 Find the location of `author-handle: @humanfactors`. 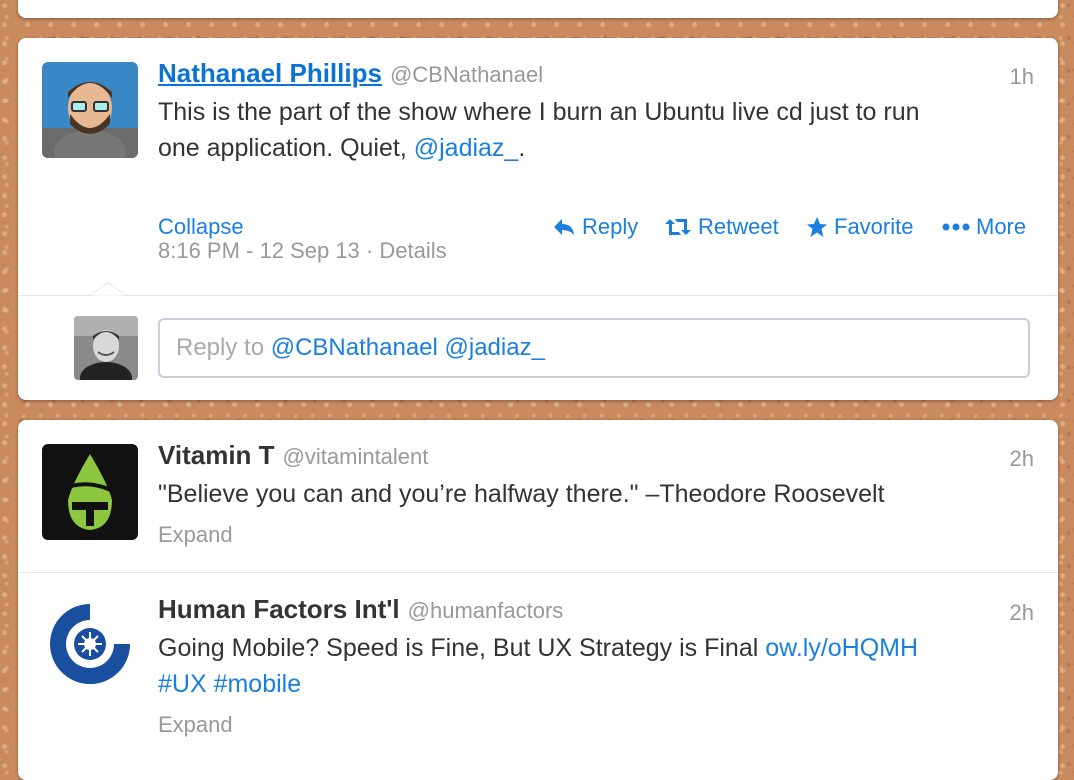

author-handle: @humanfactors is located at coordinates (486, 610).